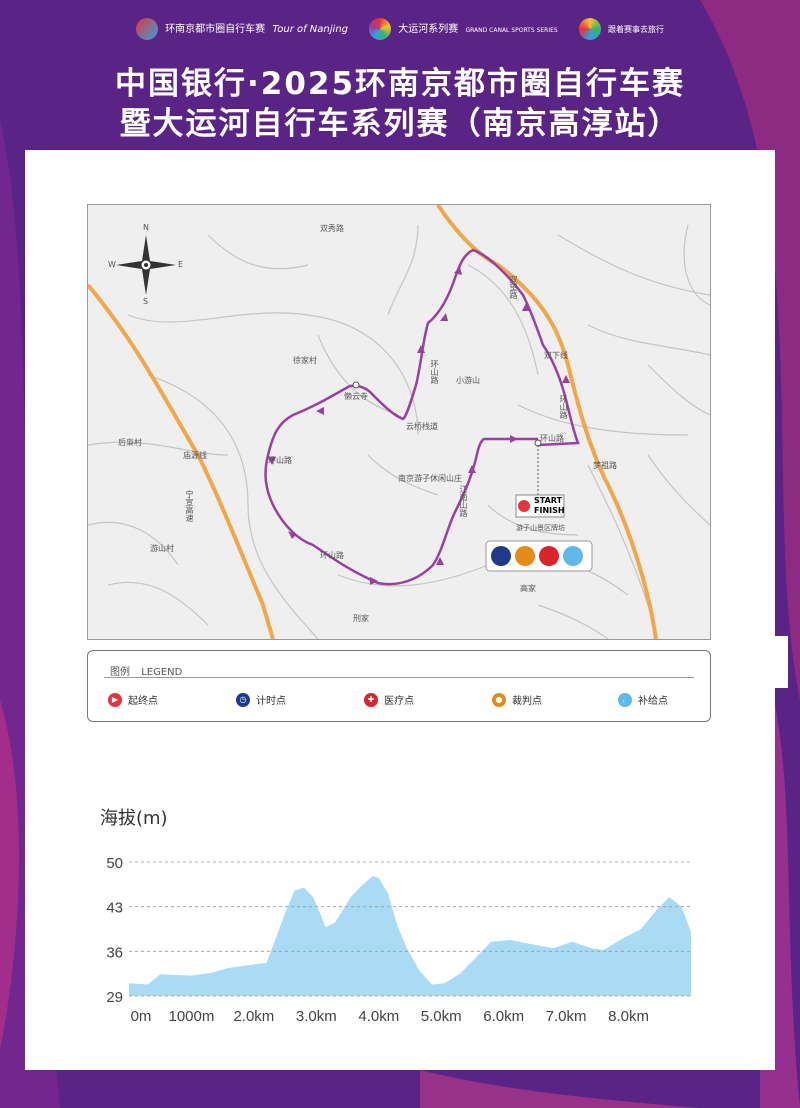  What do you see at coordinates (361, 618) in the screenshot?
I see `label-lijia: 刑家` at bounding box center [361, 618].